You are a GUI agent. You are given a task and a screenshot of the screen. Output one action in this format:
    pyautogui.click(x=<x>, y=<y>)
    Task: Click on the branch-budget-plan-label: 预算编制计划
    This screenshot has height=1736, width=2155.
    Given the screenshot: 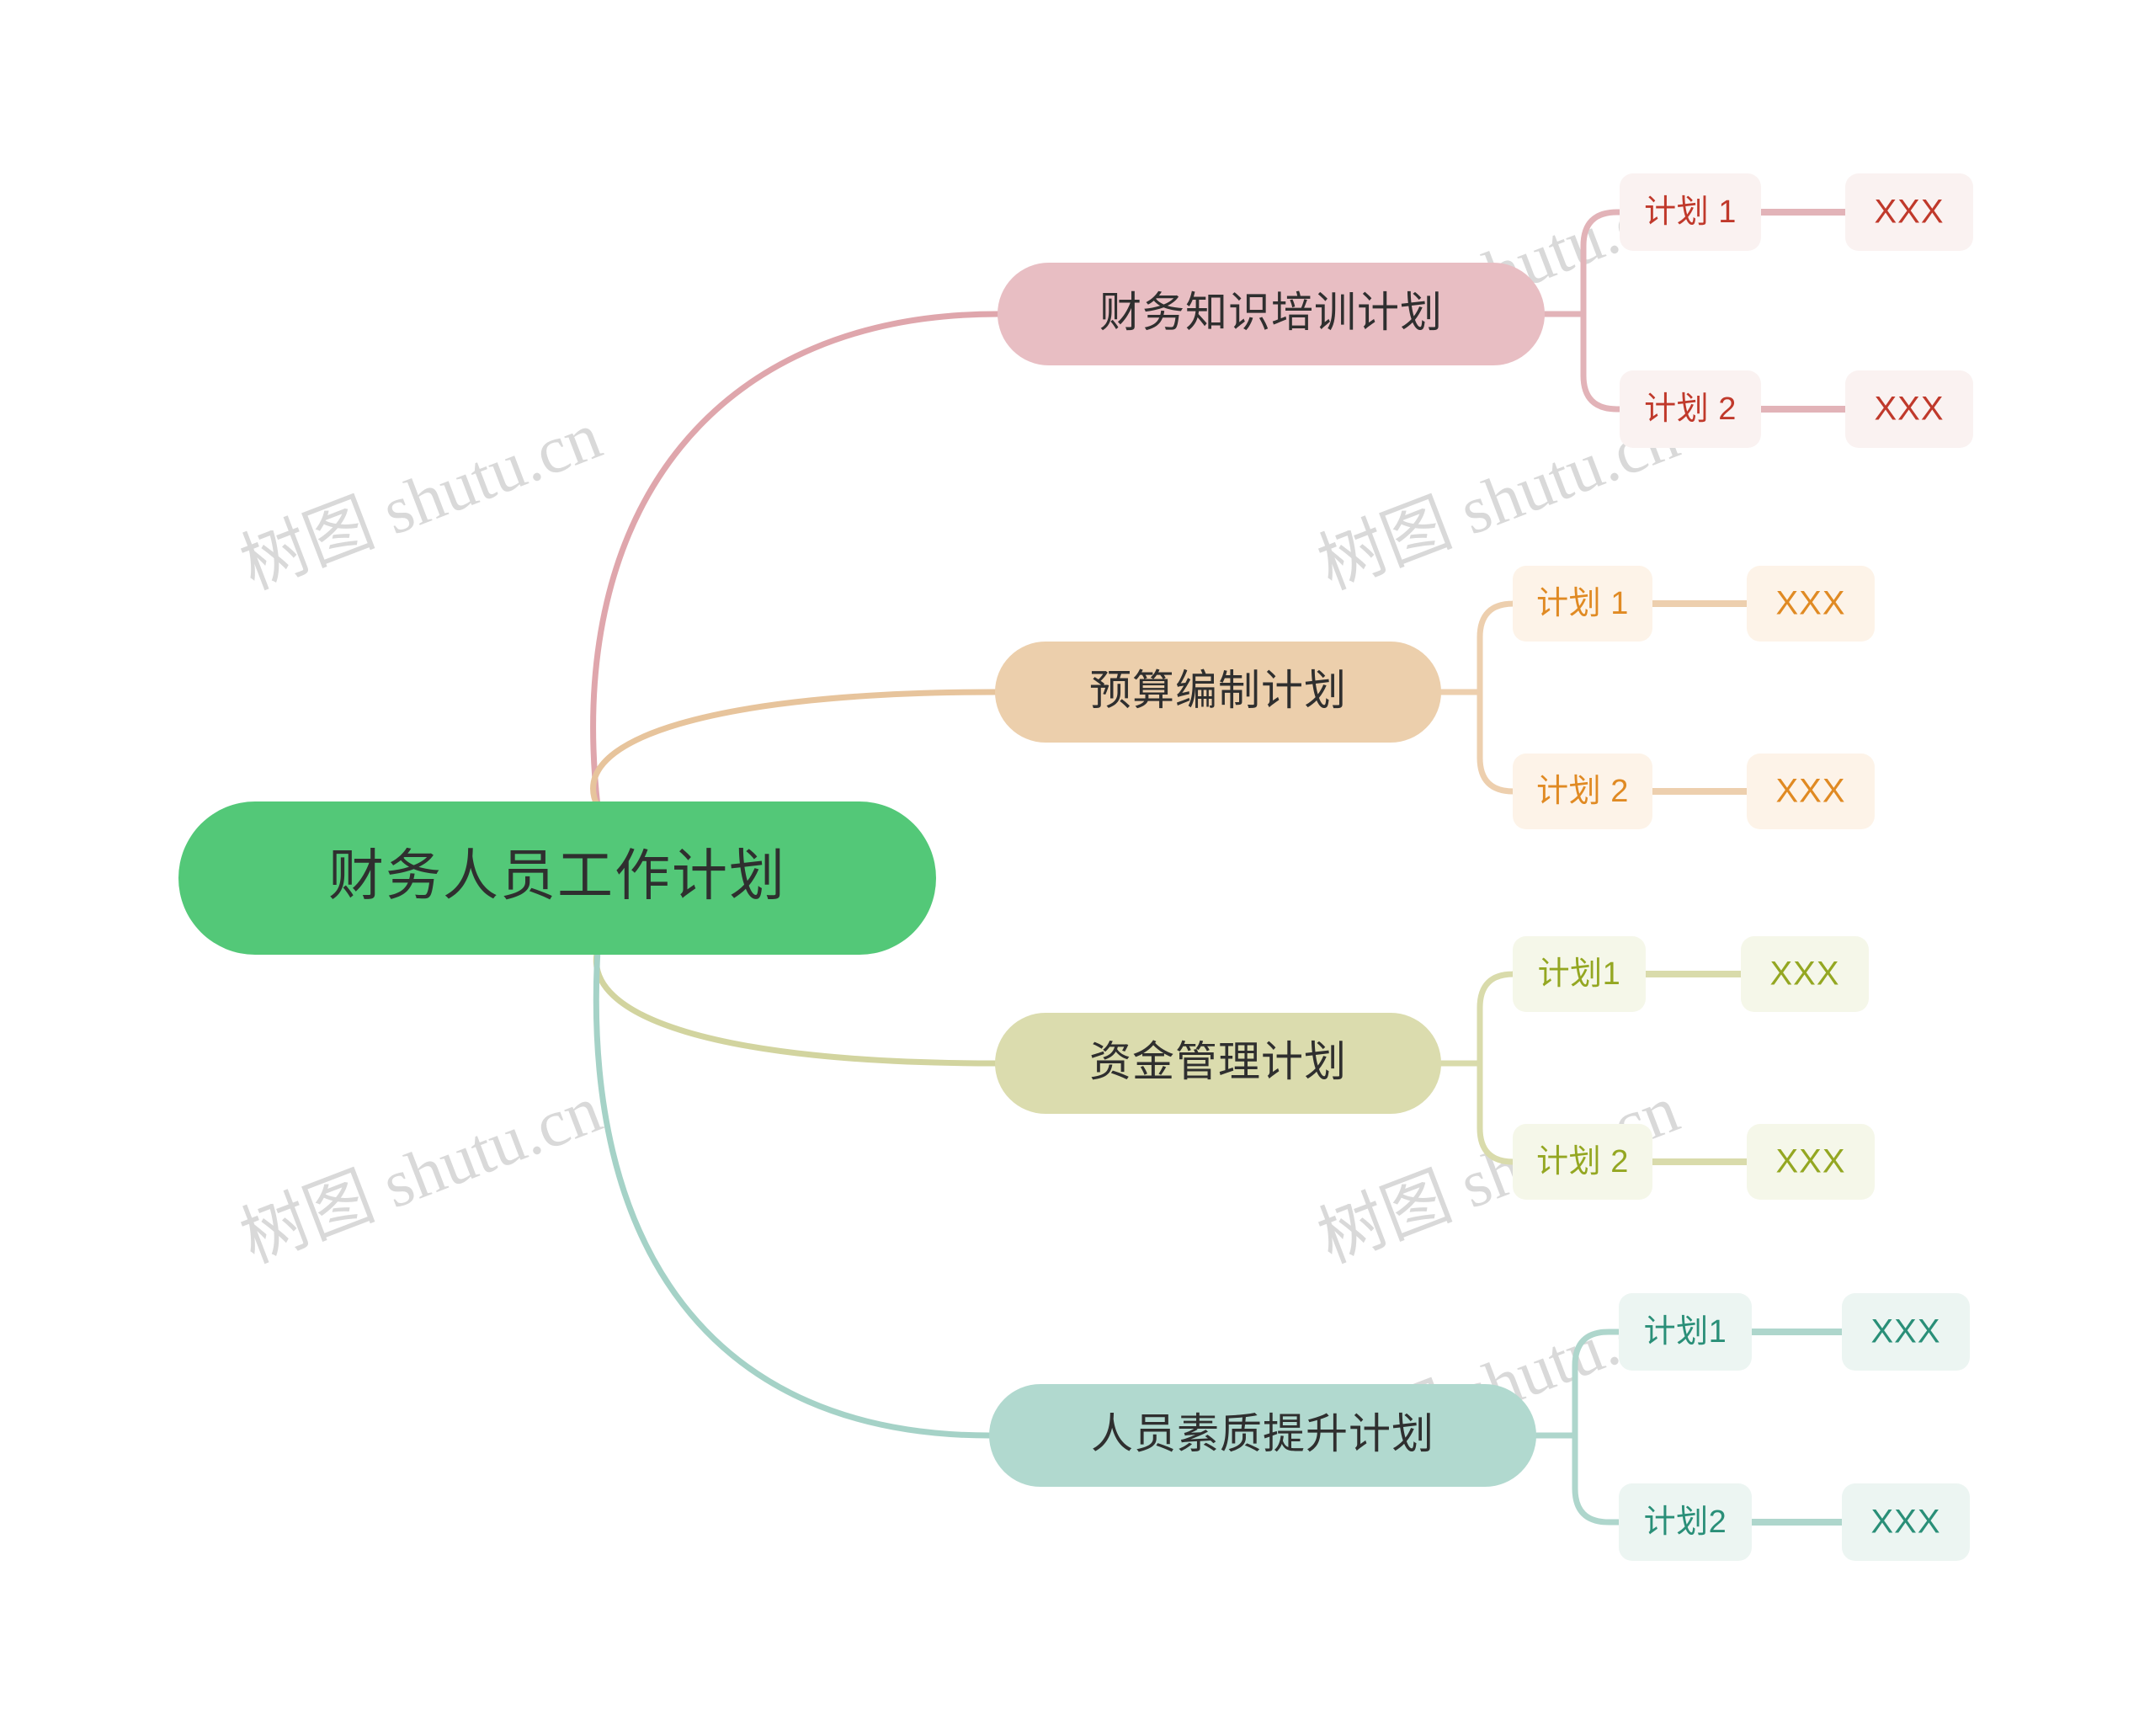 What is the action you would take?
    pyautogui.click(x=1218, y=690)
    